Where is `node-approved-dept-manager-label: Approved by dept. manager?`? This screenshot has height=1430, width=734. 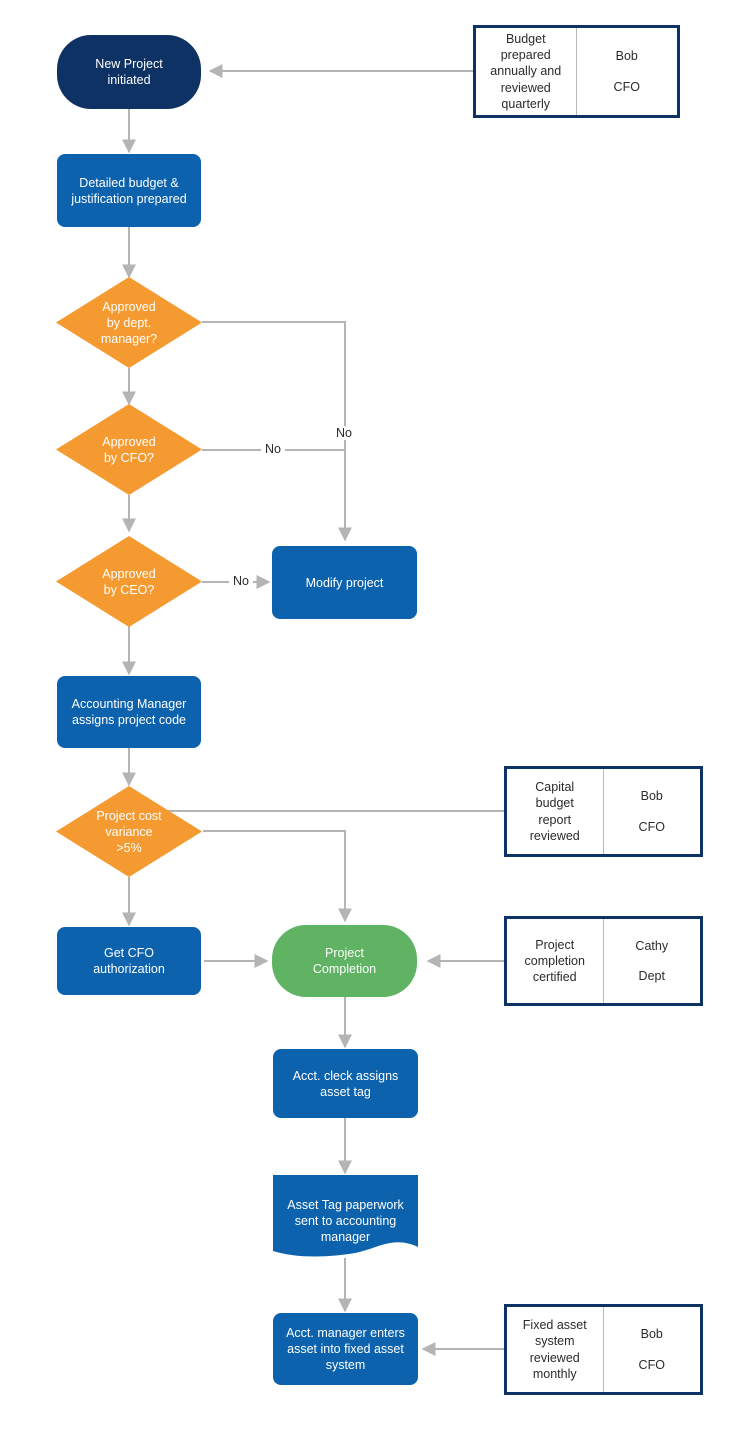 node-approved-dept-manager-label: Approved by dept. manager? is located at coordinates (129, 322).